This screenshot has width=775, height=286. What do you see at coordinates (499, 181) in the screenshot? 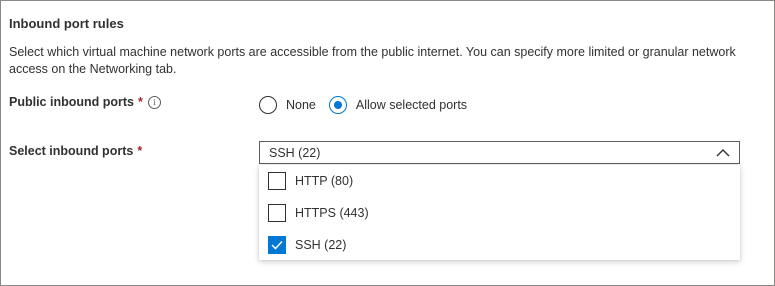
I see `listbox-option-http: HTTP (80)` at bounding box center [499, 181].